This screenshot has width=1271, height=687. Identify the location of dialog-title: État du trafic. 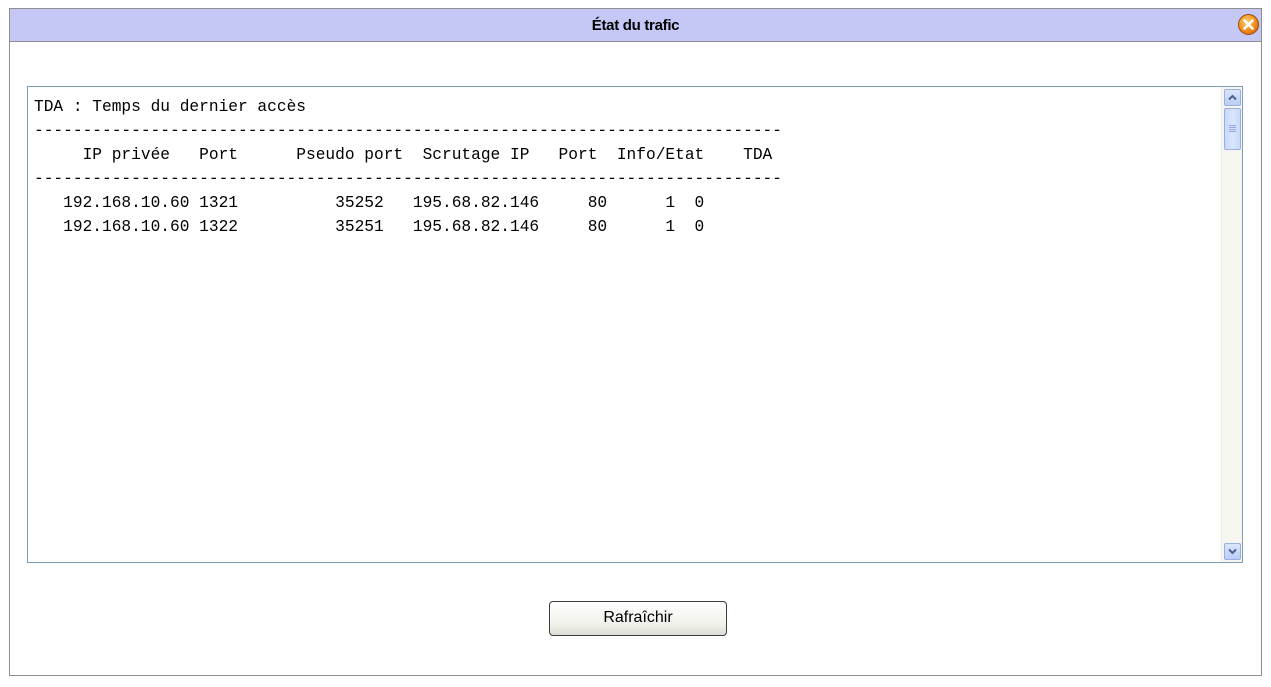
(635, 25).